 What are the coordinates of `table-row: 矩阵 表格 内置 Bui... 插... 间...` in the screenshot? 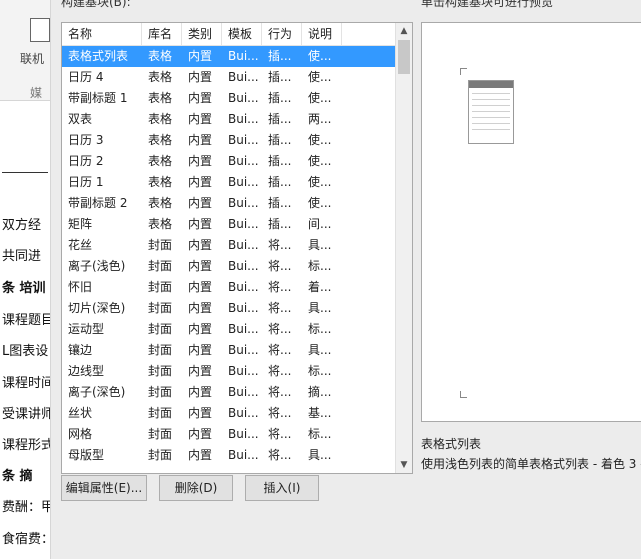 It's located at (229, 224).